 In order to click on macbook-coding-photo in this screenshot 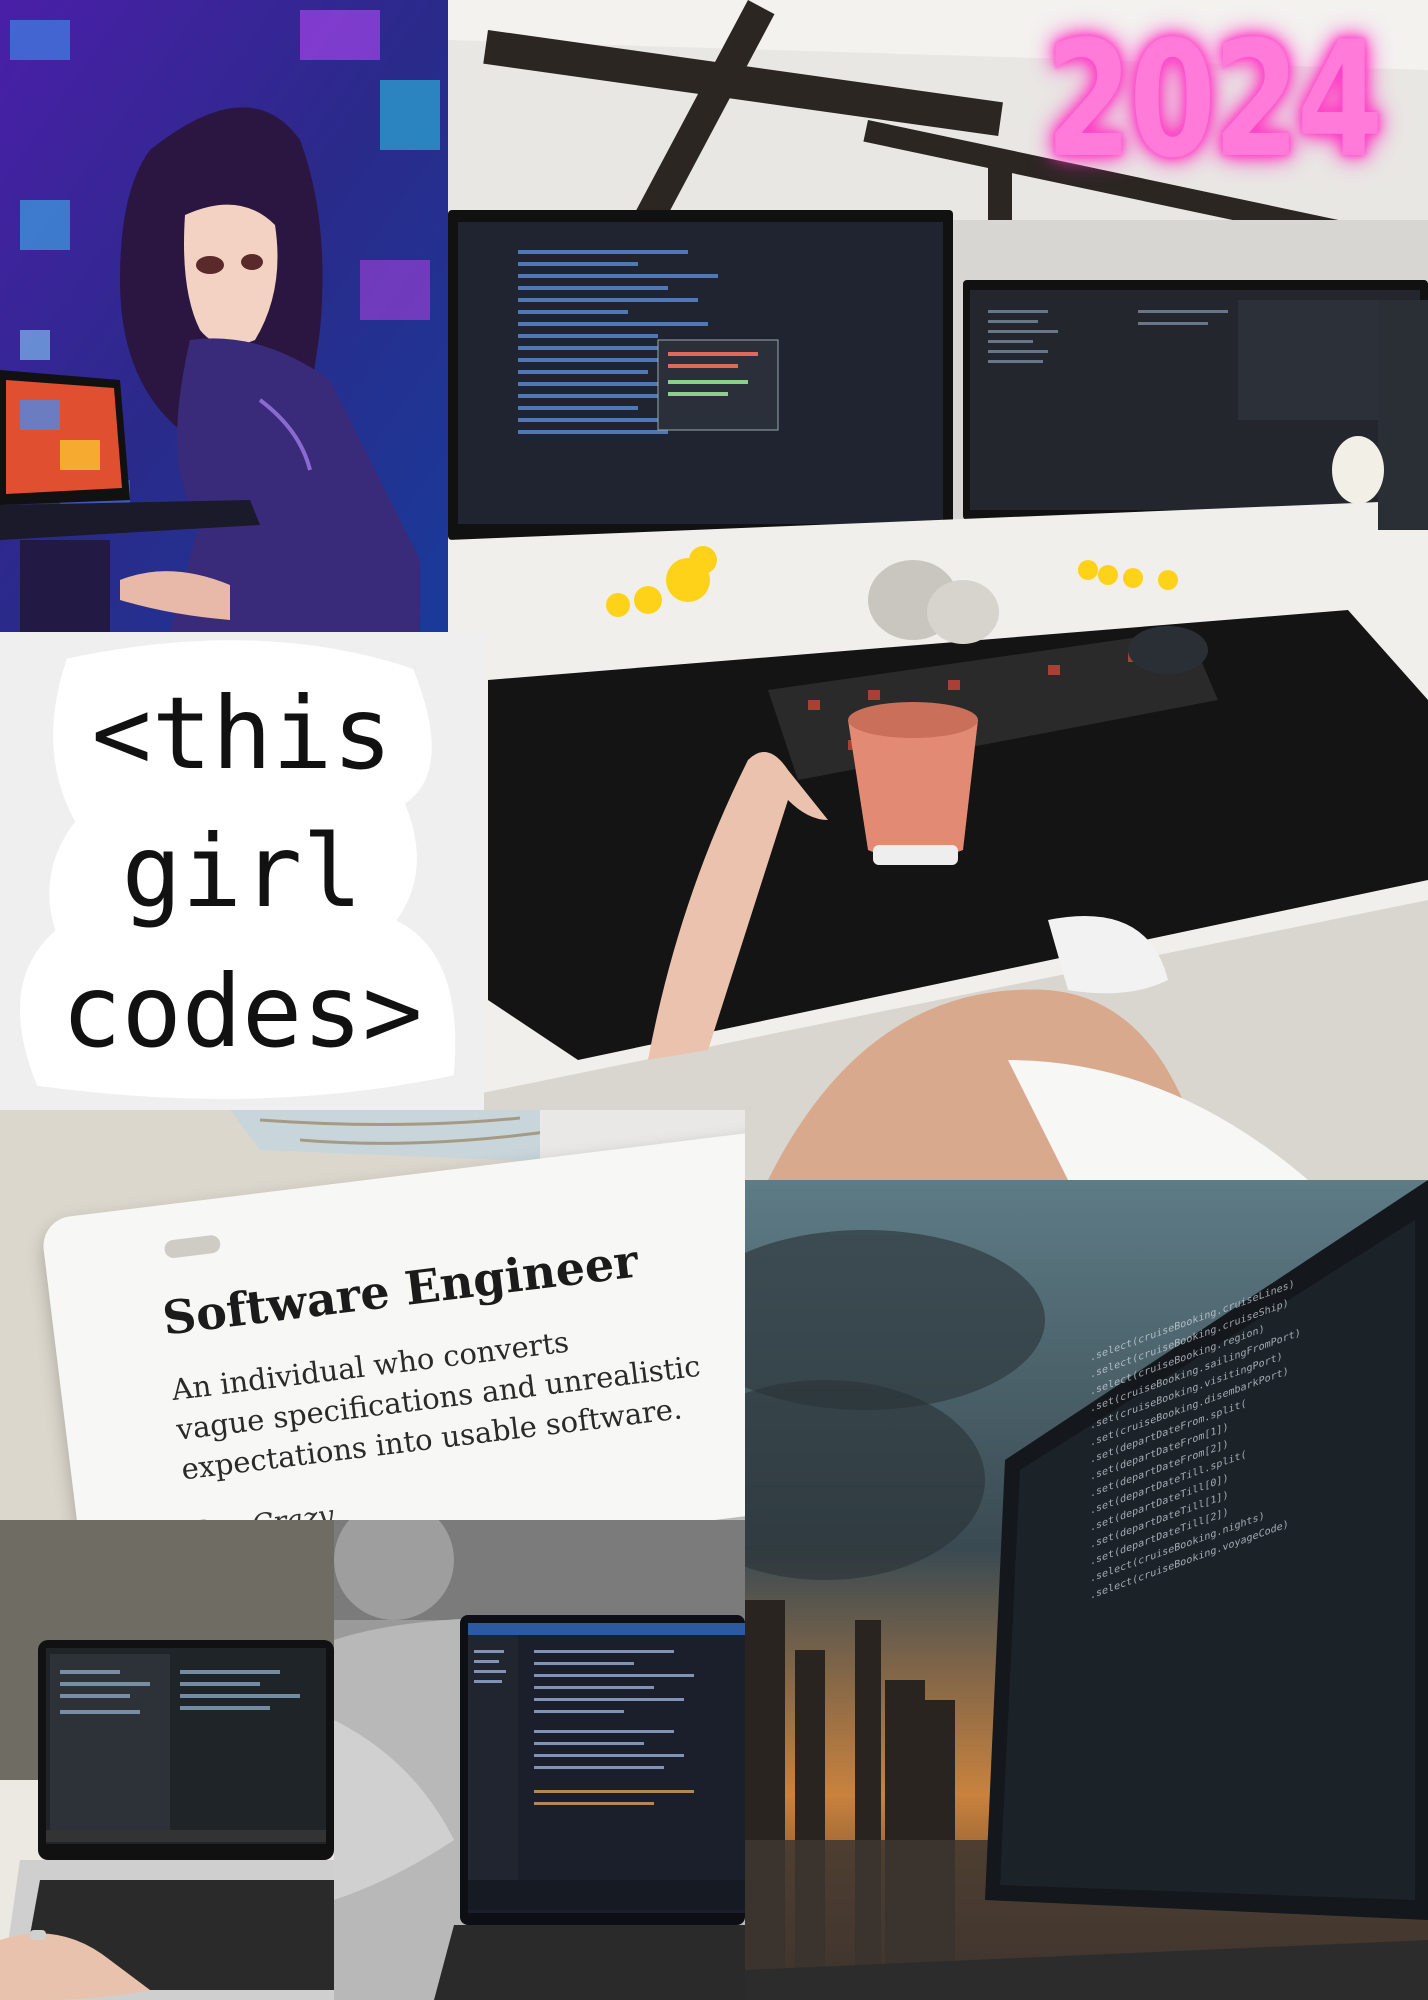, I will do `click(167, 1760)`.